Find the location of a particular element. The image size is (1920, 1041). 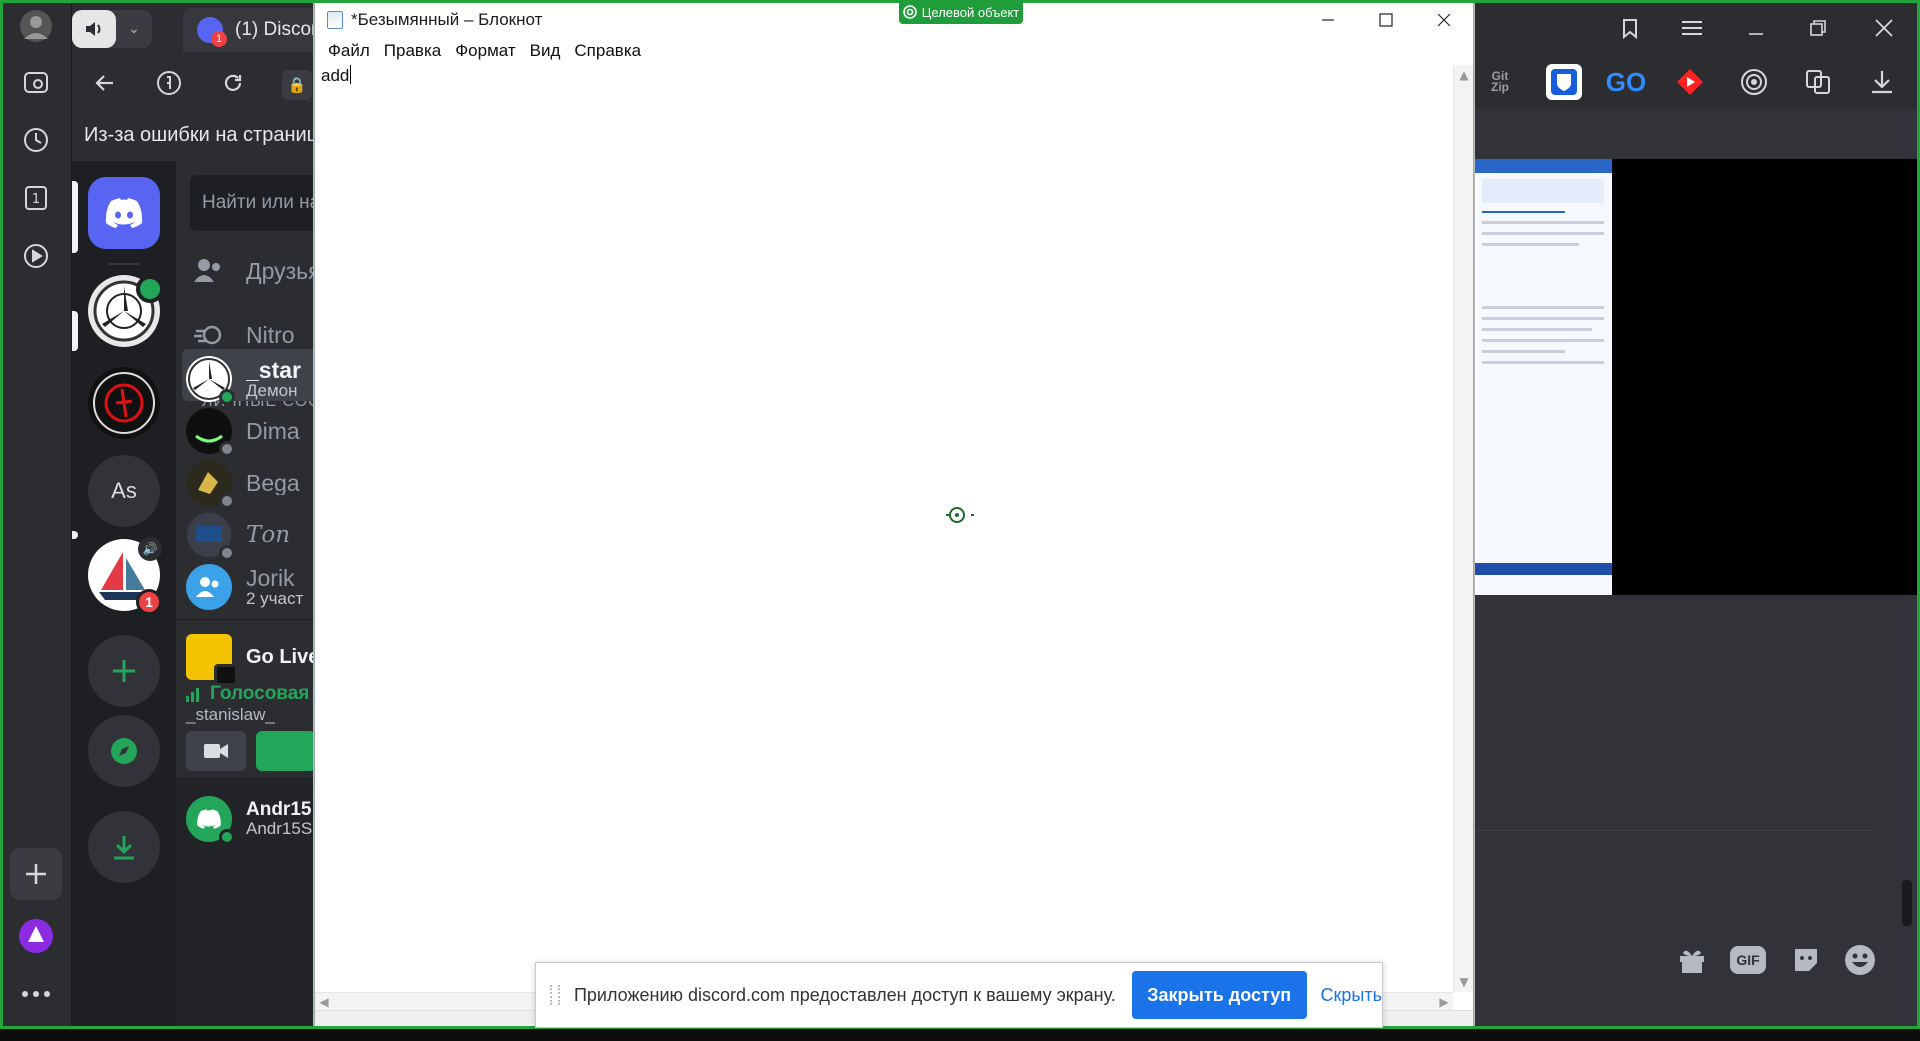

play-icon is located at coordinates (36, 256).